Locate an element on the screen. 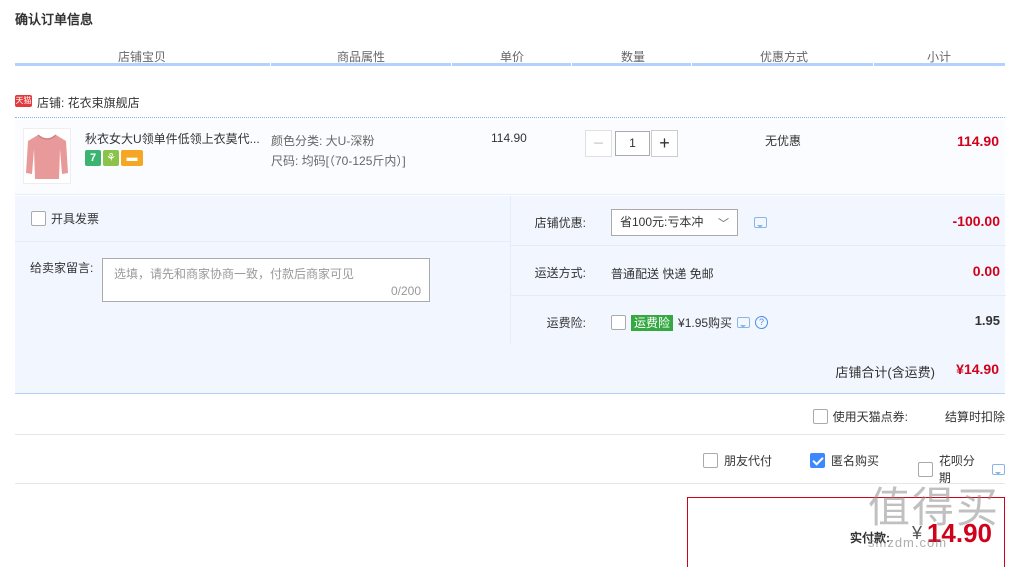  message-textarea: 选填，请先和商家协商一致，付款后商家可见 0/200 is located at coordinates (266, 280).